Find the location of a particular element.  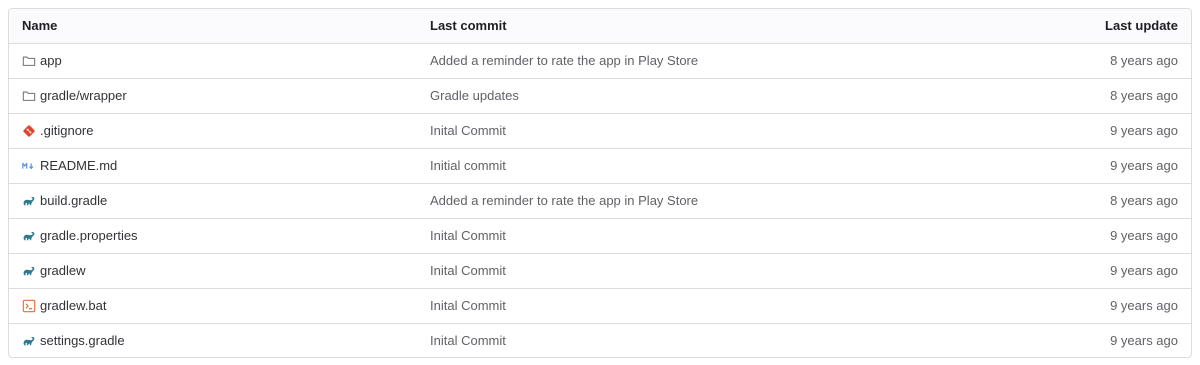

file-name-cell: README.md is located at coordinates (213, 165).